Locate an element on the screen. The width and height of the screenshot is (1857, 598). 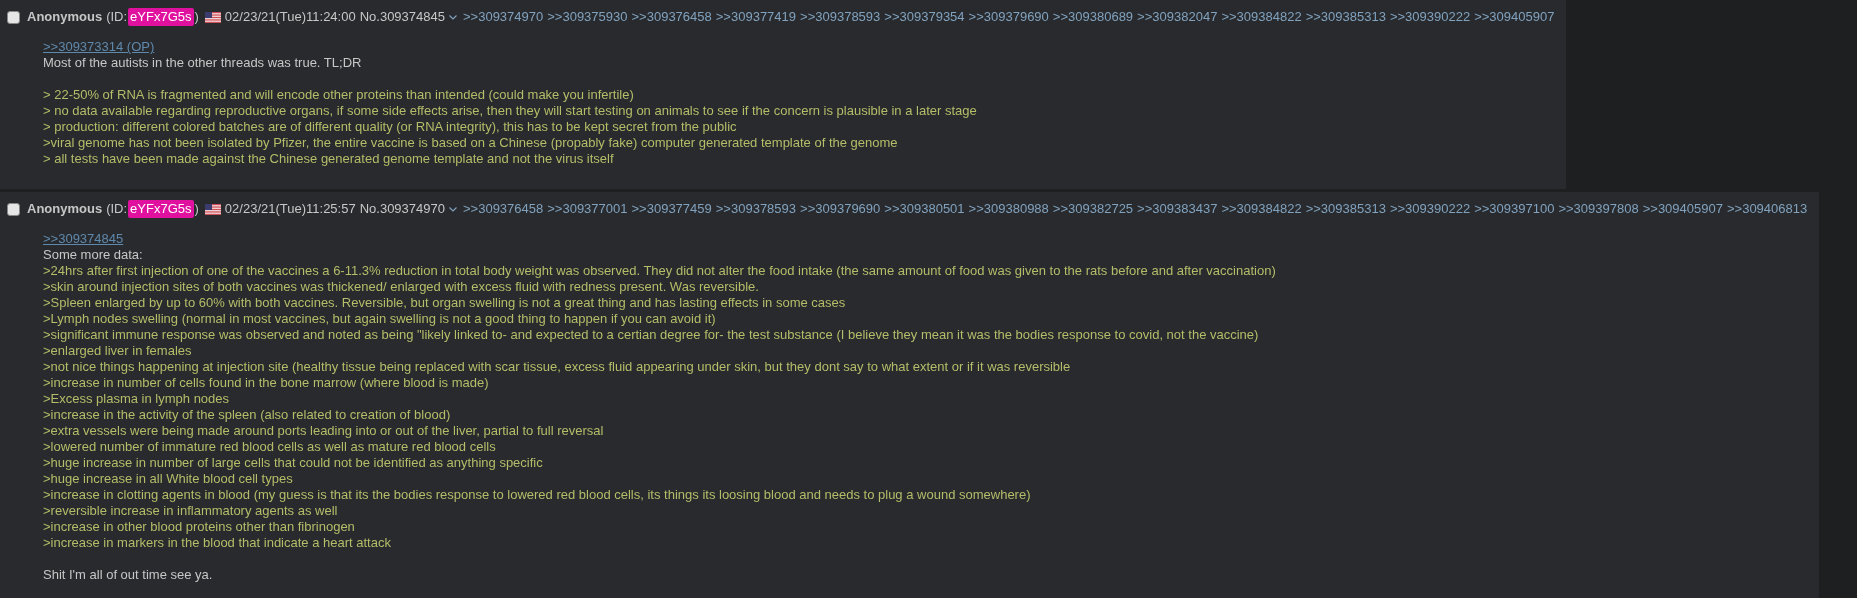
post-text: Most of the autists in the other threads was true. TL;DR is located at coordinates (202, 63).